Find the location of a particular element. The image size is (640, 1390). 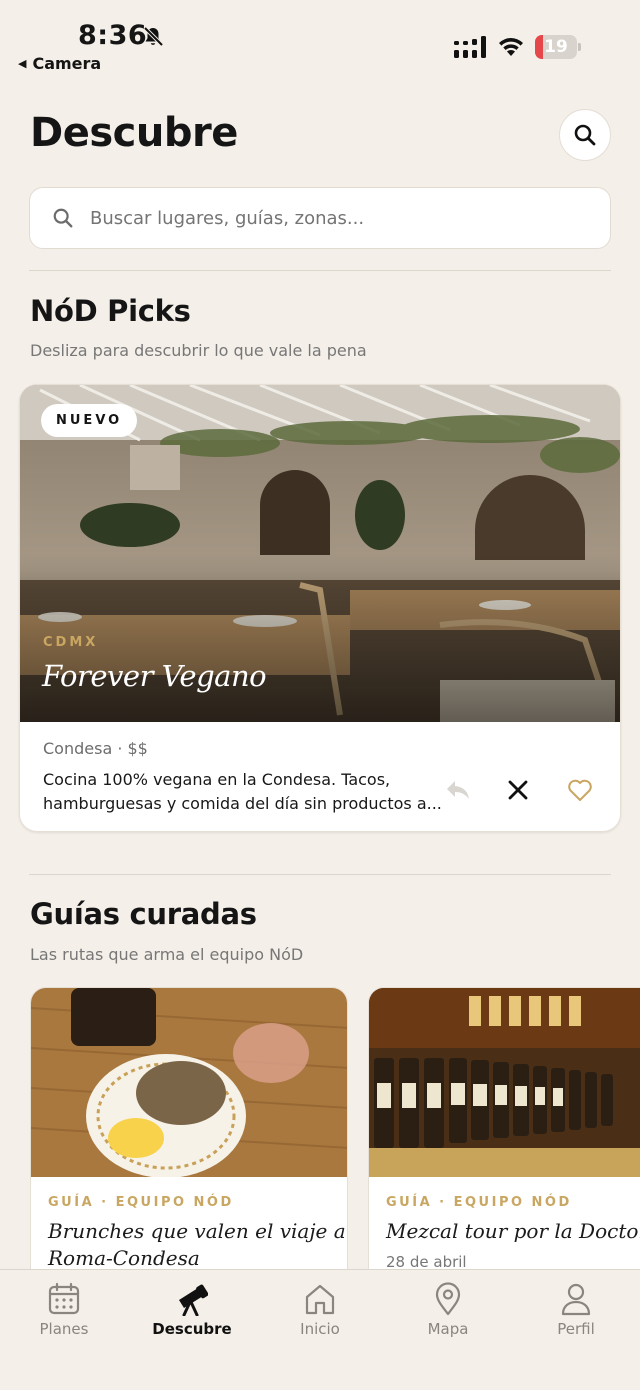

back-app-label: Camera is located at coordinates (67, 63).